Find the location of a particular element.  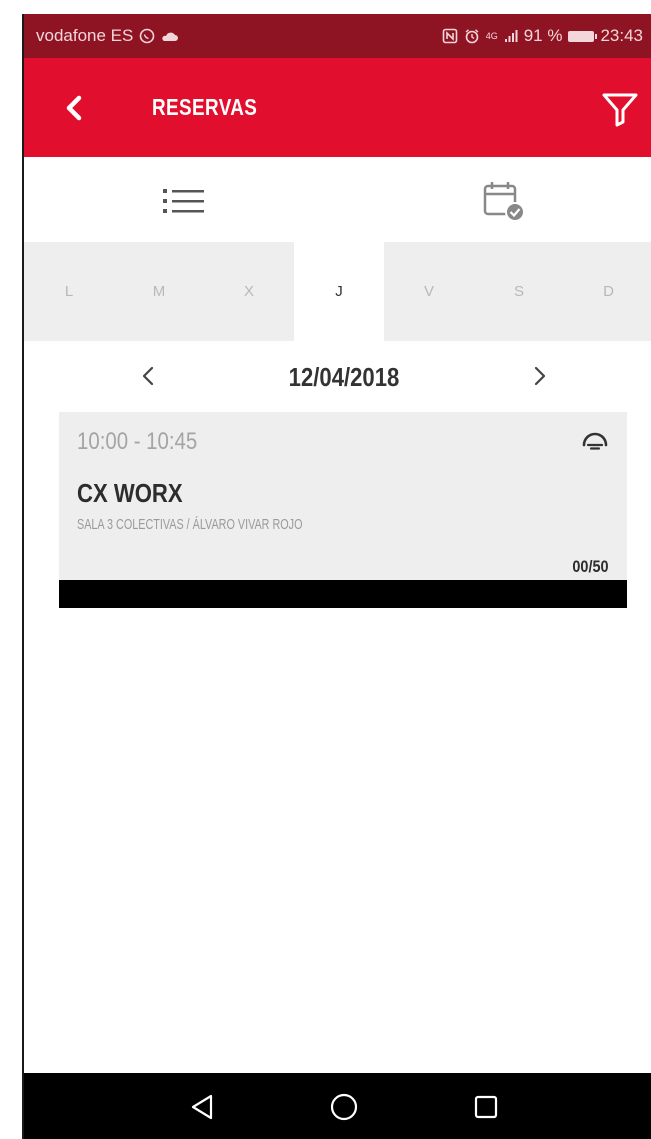

device-bezel is located at coordinates (11, 569).